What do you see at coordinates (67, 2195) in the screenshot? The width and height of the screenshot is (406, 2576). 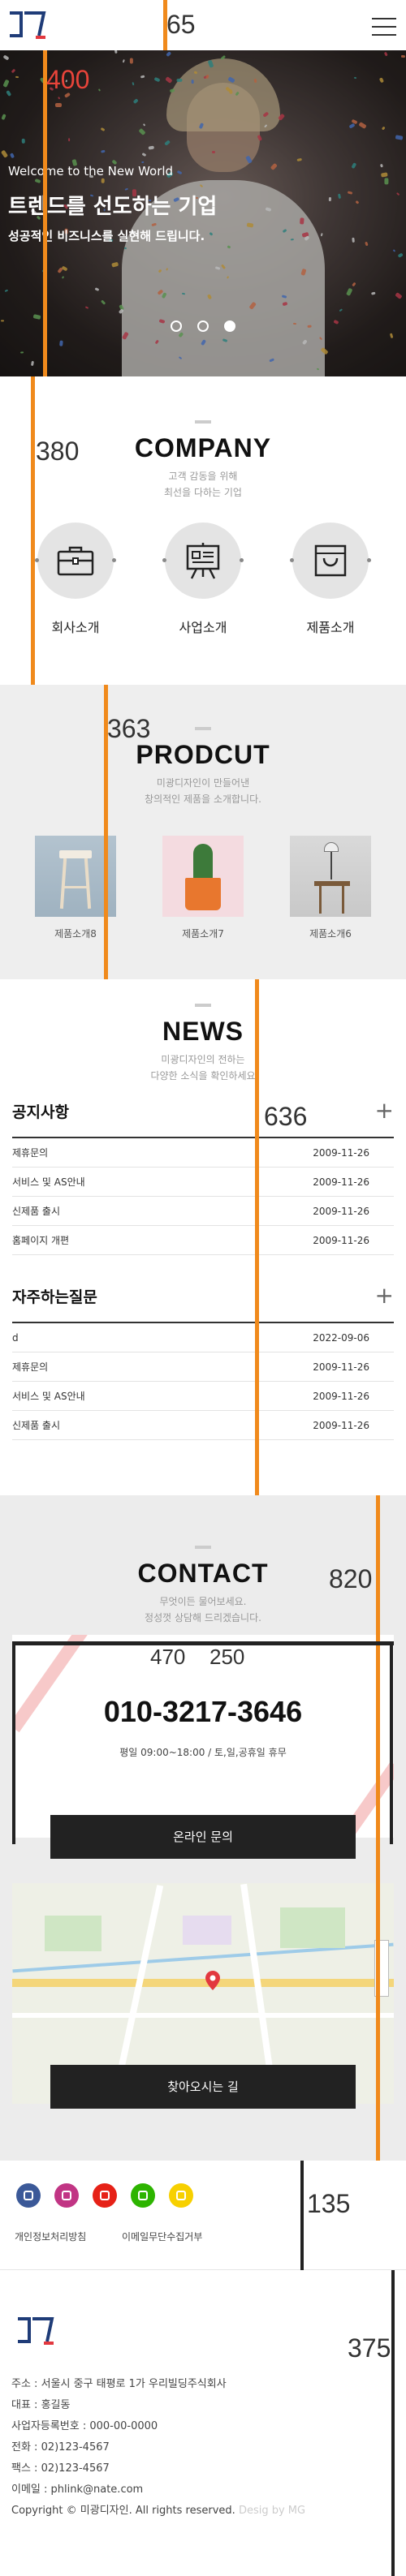 I see `instagram-icon` at bounding box center [67, 2195].